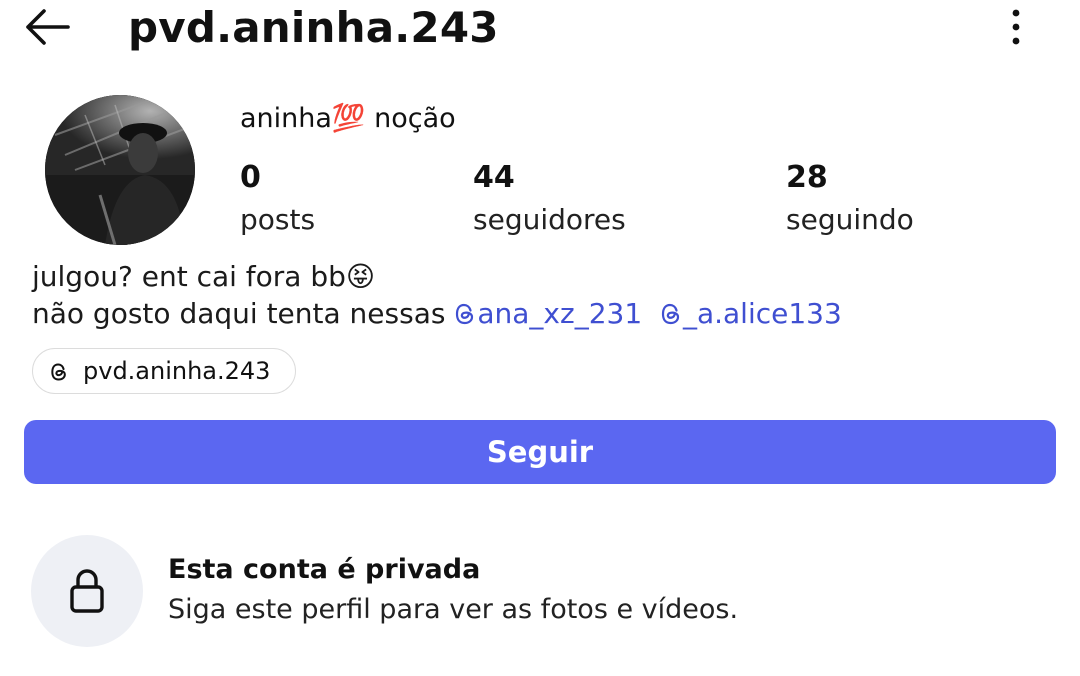 Image resolution: width=1080 pixels, height=676 pixels. I want to click on arrow-left-icon, so click(48, 27).